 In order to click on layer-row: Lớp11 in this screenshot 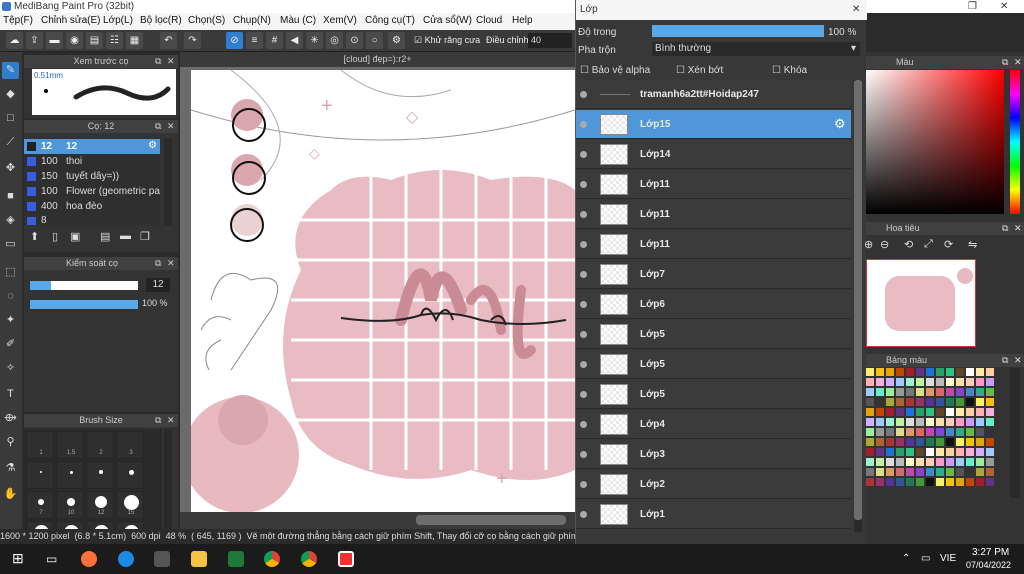, I will do `click(713, 214)`.